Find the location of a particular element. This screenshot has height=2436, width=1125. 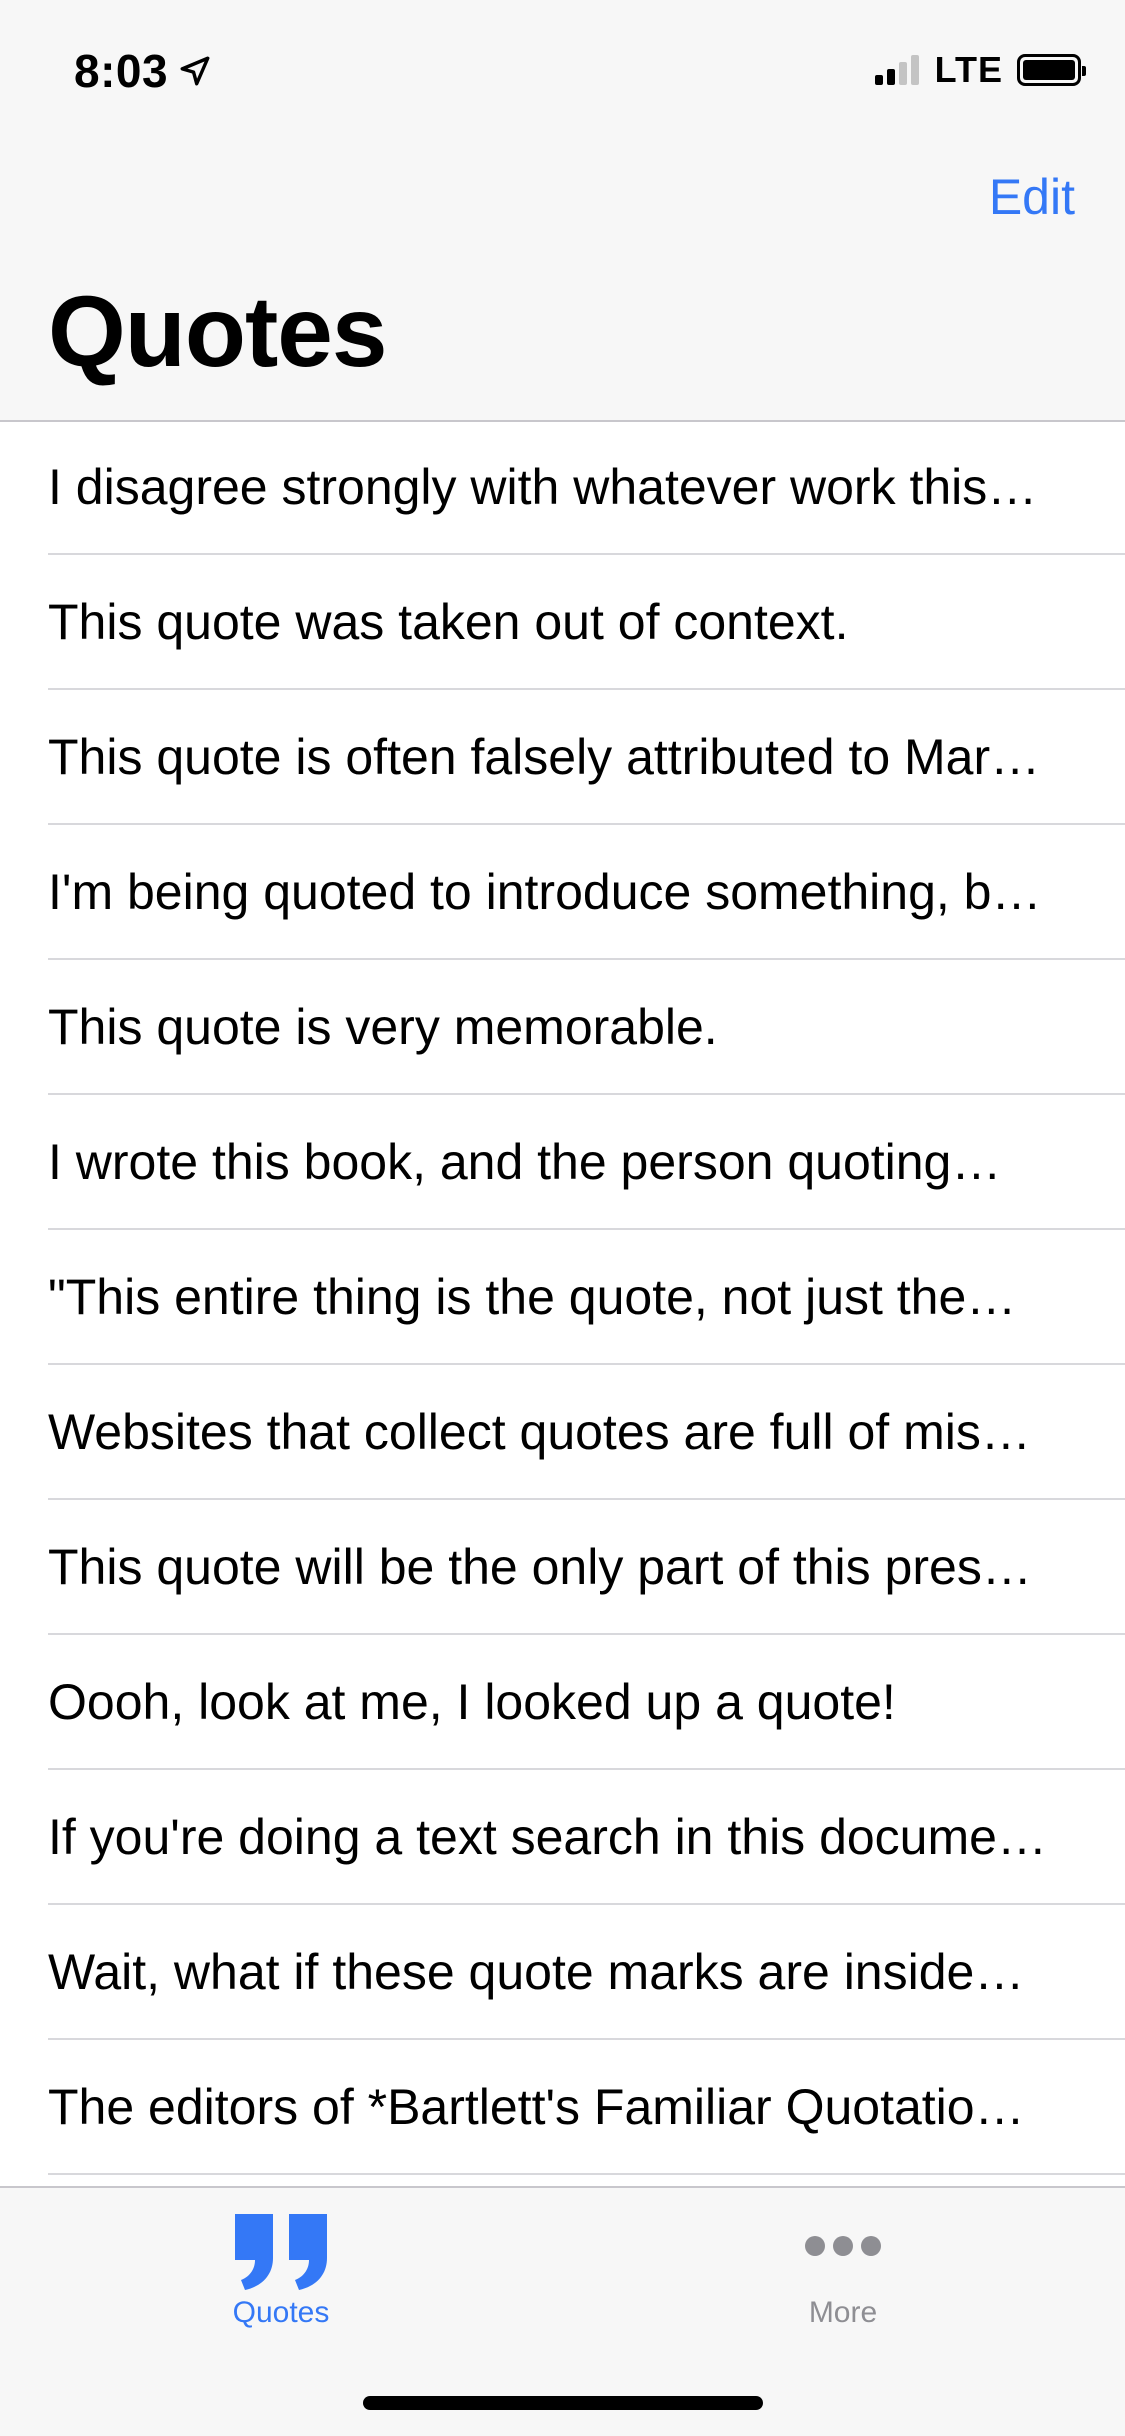

tab-quotes: Quotes is located at coordinates (281, 2273).